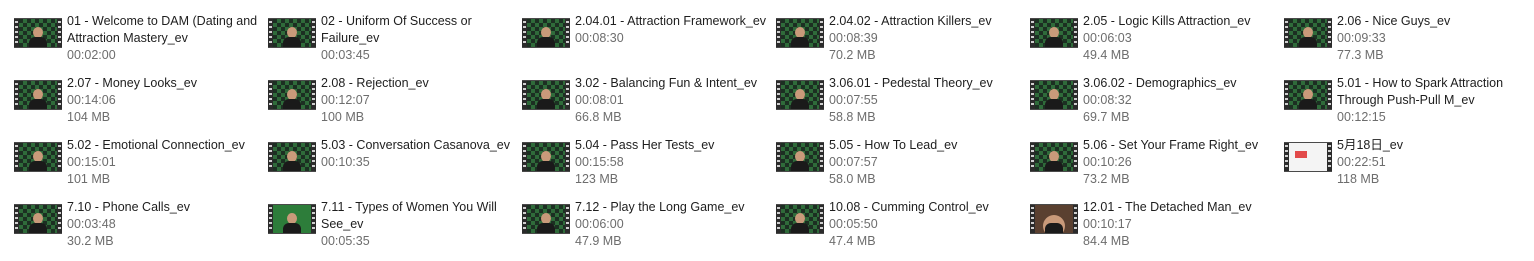  I want to click on file-item: 5.03 - Conversation Casanova_ev 00:10:35, so click(393, 166).